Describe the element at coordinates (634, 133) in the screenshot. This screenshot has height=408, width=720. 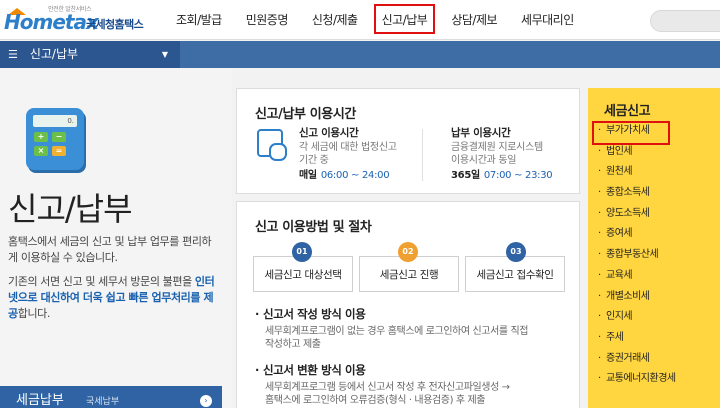
I see `tax-menu-item: 부가가치세` at that location.